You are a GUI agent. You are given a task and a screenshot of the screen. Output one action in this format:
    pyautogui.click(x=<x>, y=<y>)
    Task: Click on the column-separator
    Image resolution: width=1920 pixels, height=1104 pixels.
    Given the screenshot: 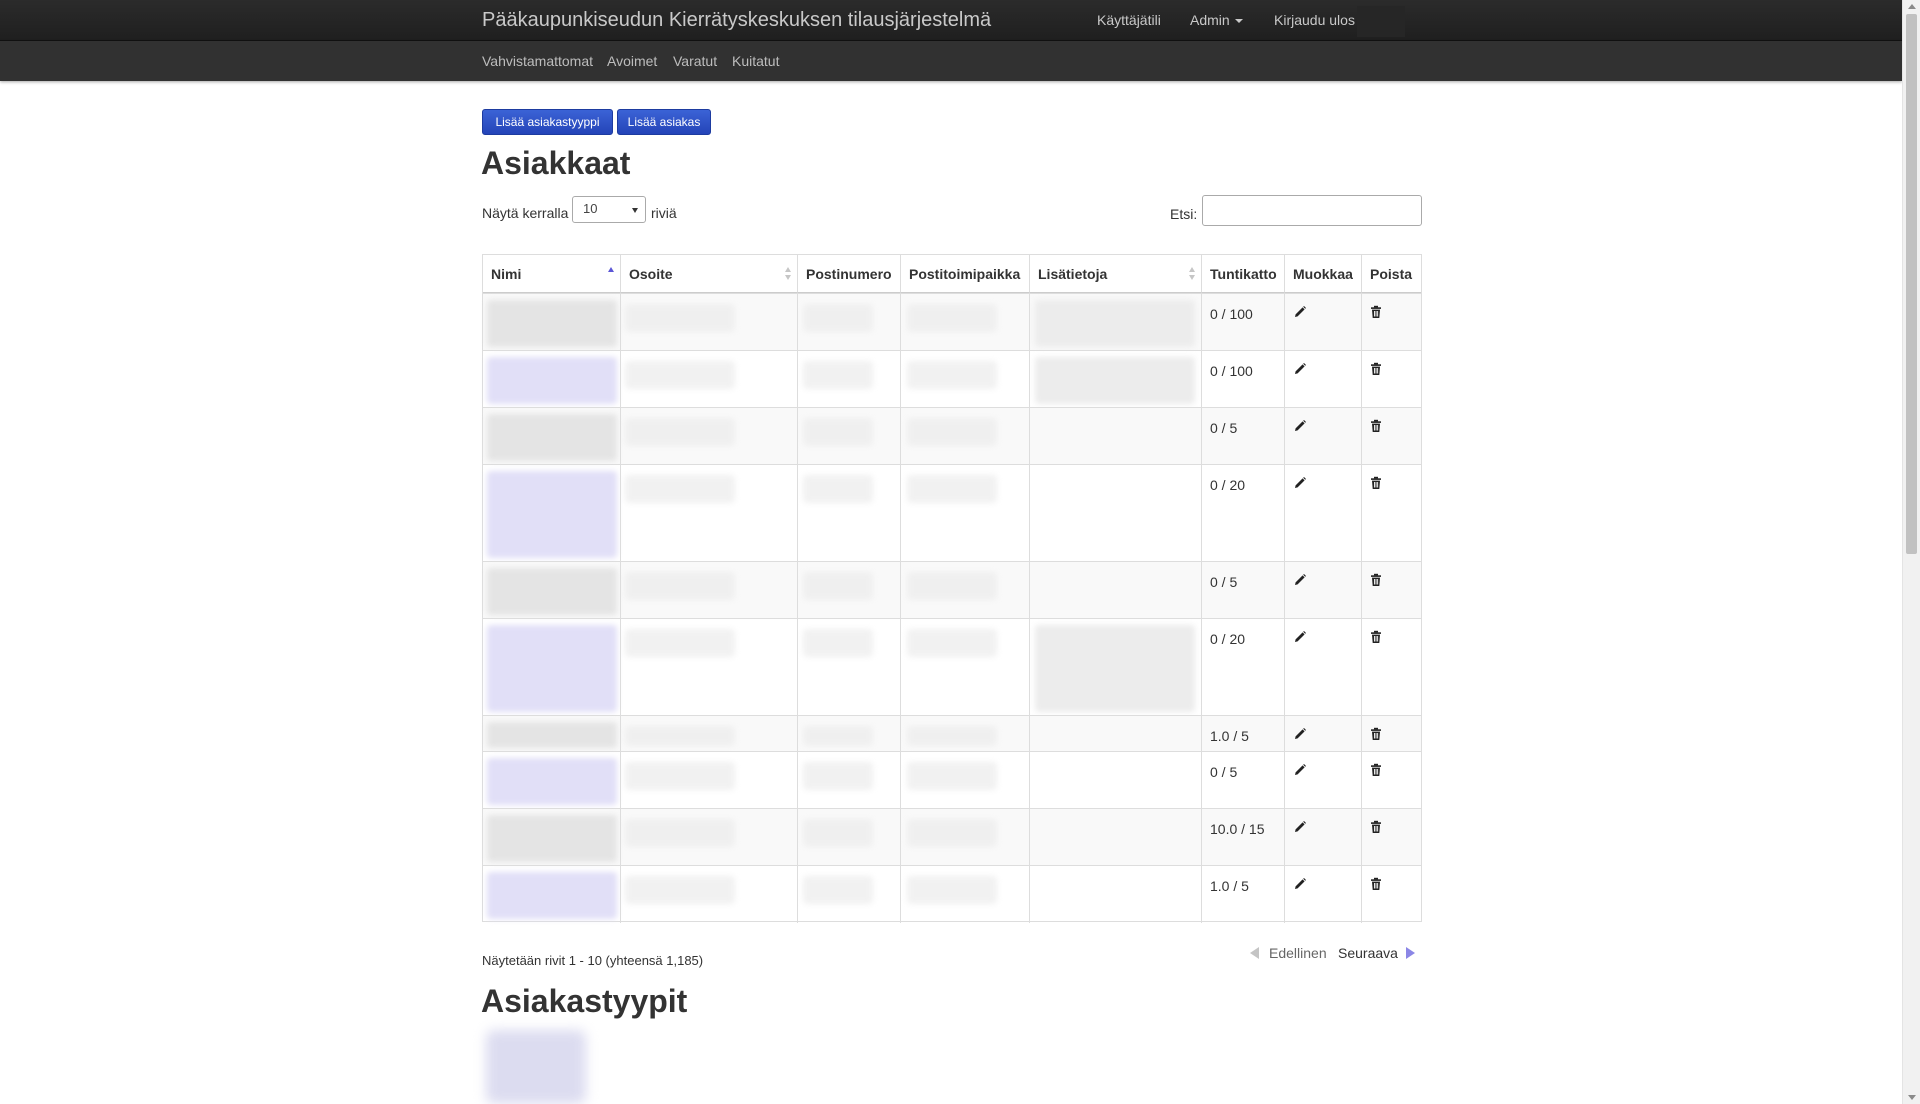 What is the action you would take?
    pyautogui.click(x=1361, y=608)
    